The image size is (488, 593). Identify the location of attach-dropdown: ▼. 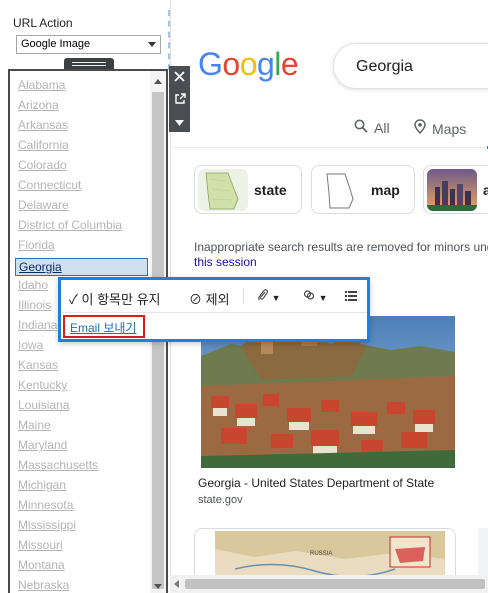
(269, 296).